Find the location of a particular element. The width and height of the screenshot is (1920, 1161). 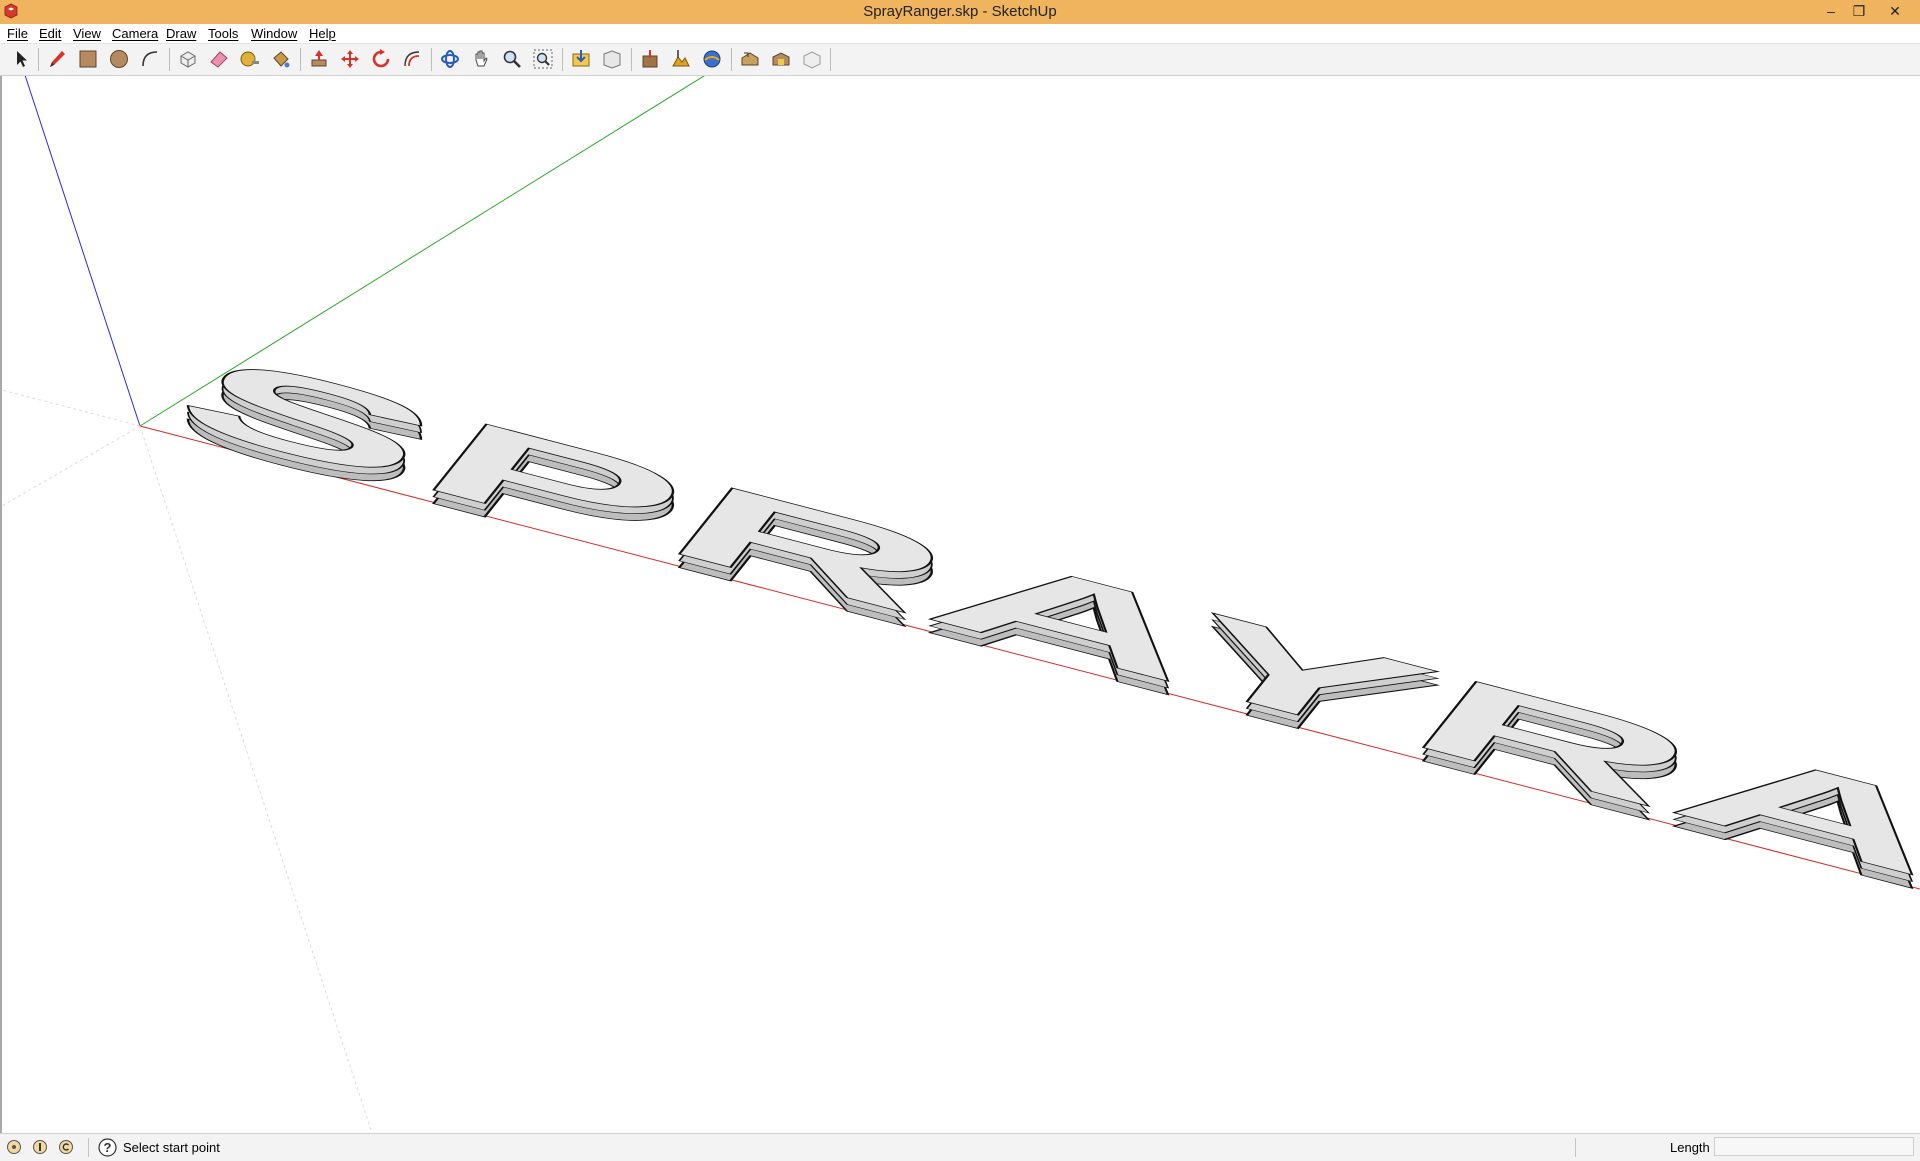

select-icon is located at coordinates (21, 59).